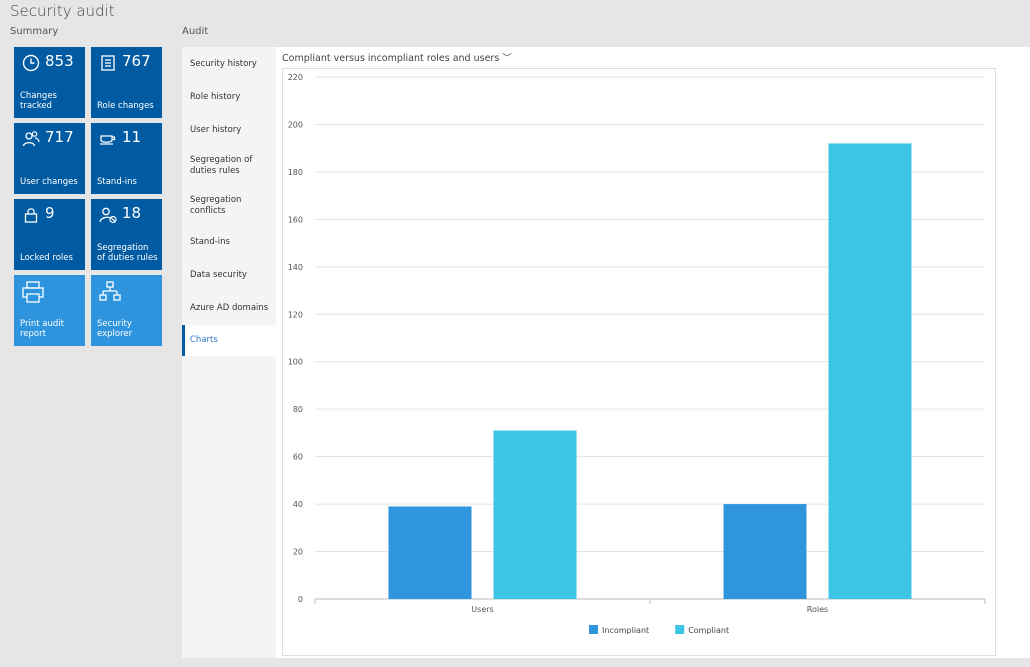 The image size is (1030, 667). Describe the element at coordinates (59, 137) in the screenshot. I see `tile-count: 717` at that location.